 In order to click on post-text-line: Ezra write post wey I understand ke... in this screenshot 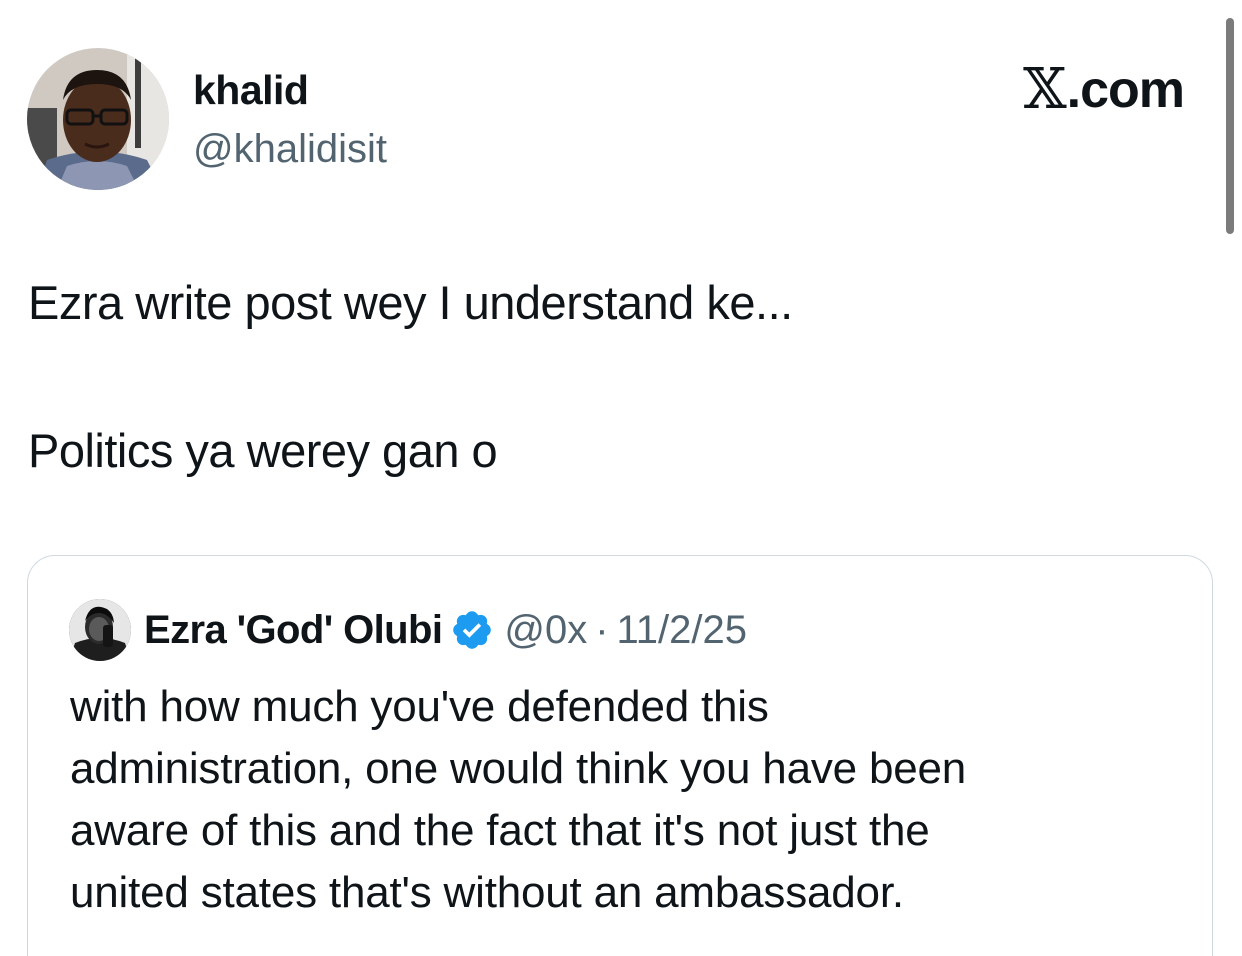, I will do `click(410, 302)`.